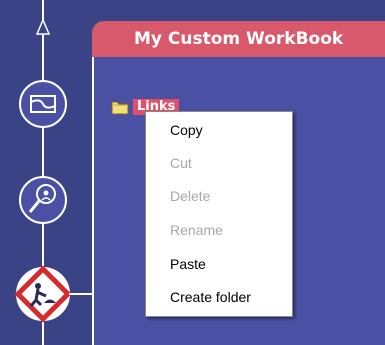 The width and height of the screenshot is (385, 345). What do you see at coordinates (43, 294) in the screenshot?
I see `construction-sign-icon` at bounding box center [43, 294].